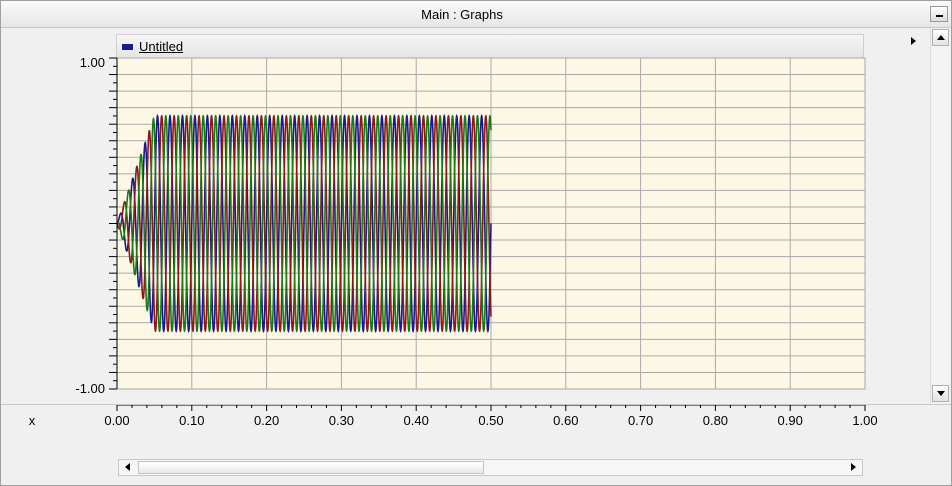  Describe the element at coordinates (116, 420) in the screenshot. I see `x-tick-label: 0.00` at that location.